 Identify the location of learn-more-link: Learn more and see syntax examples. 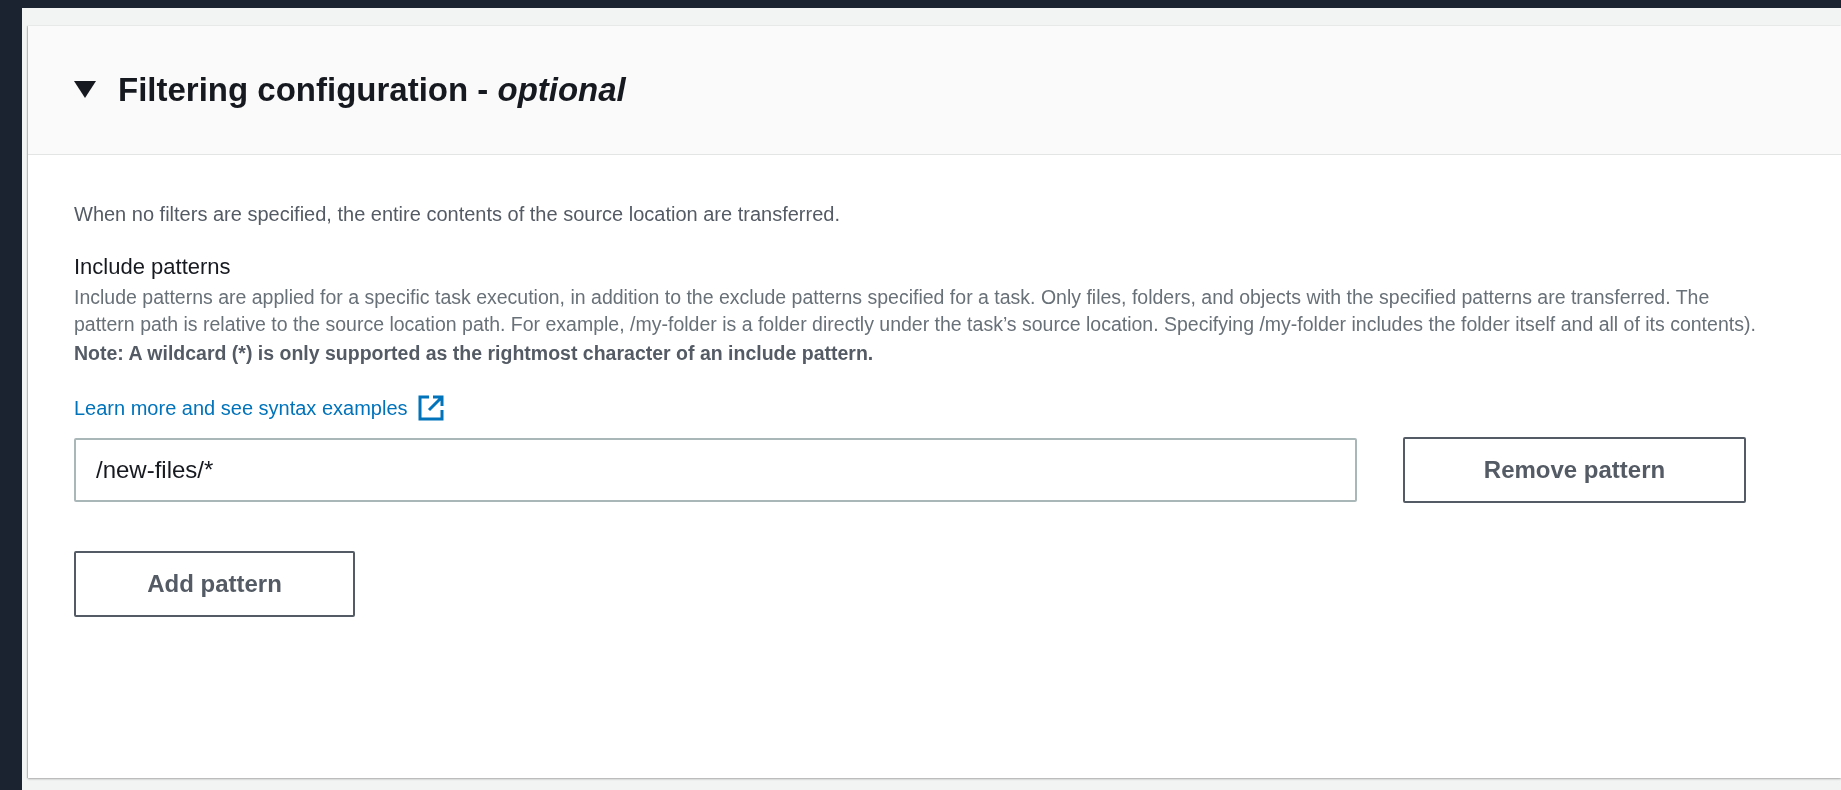
(259, 408).